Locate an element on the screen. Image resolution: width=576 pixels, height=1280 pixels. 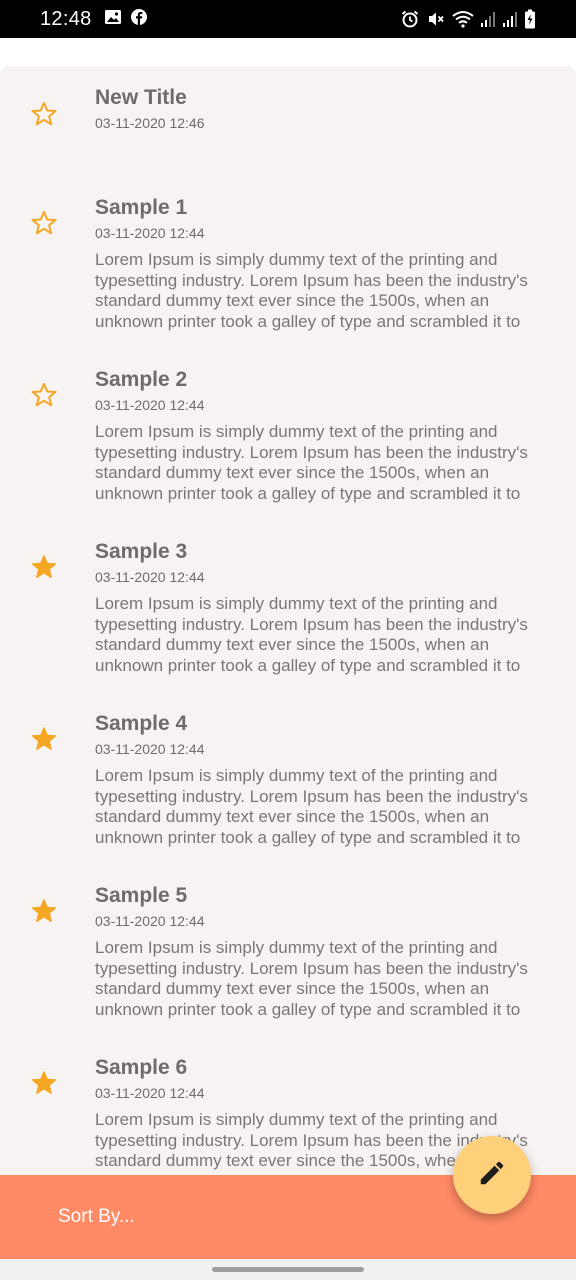
system-nav-bar is located at coordinates (288, 1269).